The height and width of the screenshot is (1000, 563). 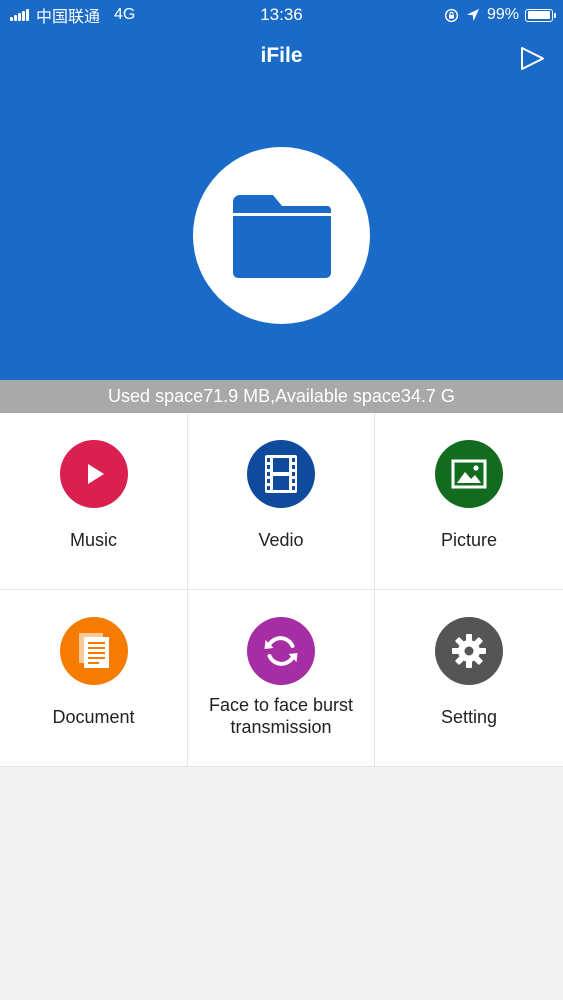 I want to click on film-icon, so click(x=281, y=474).